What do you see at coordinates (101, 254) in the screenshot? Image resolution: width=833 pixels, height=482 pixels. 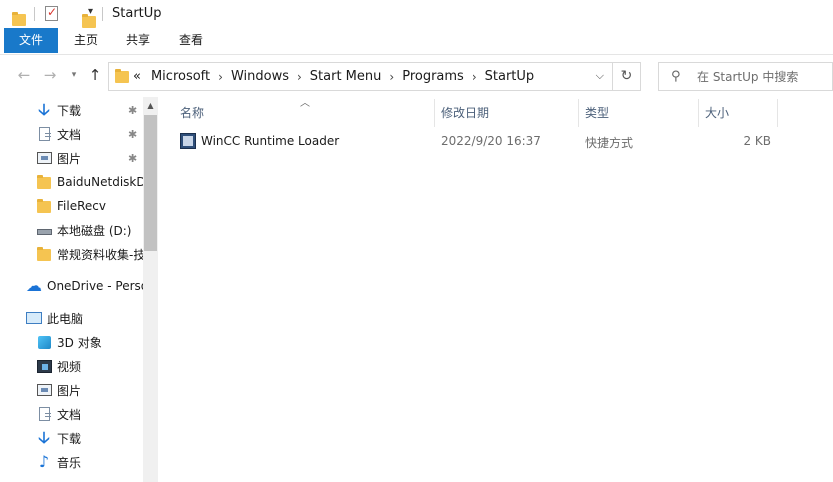 I see `nav-item-label: 常规资料收集-技` at bounding box center [101, 254].